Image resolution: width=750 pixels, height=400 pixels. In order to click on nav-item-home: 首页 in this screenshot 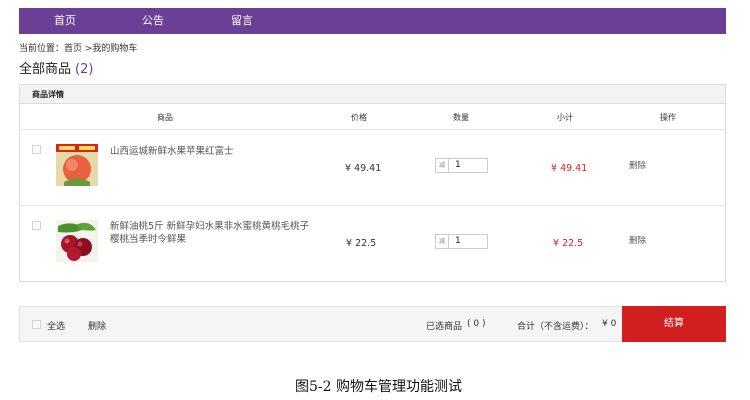, I will do `click(65, 21)`.